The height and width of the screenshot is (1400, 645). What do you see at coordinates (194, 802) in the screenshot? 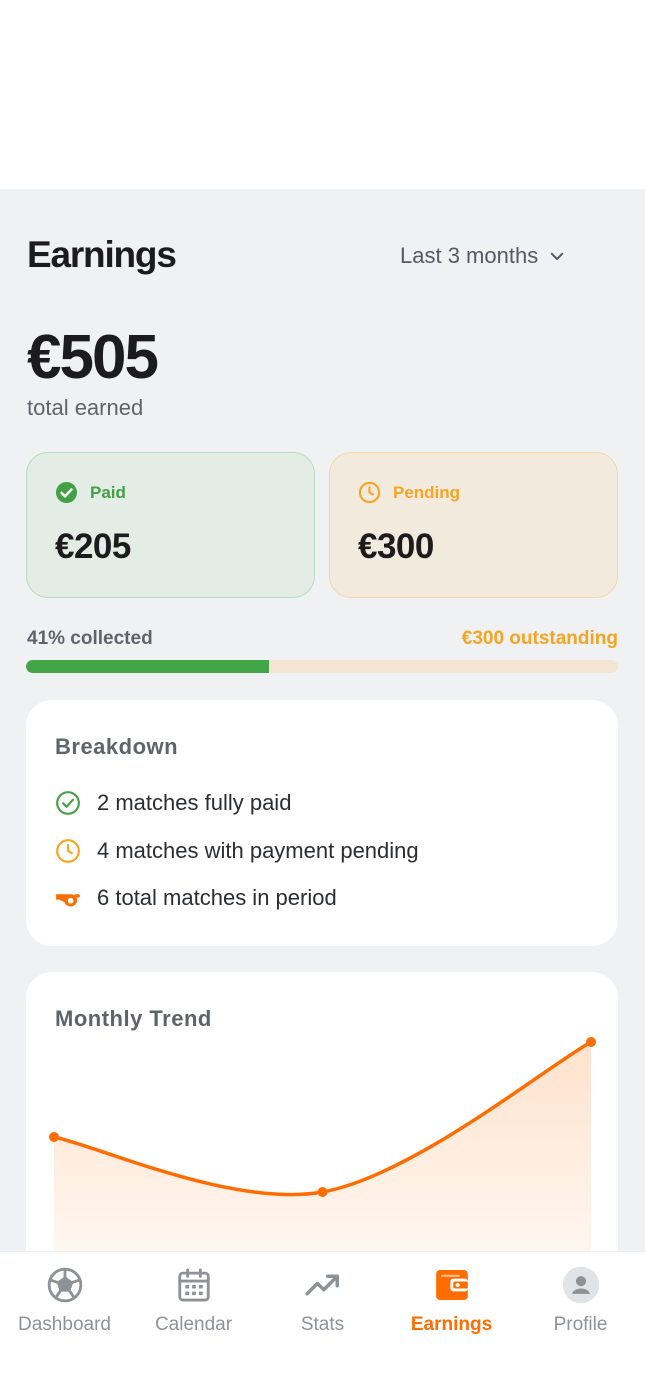
I see `breakdown-item-label: 2 matches fully paid` at bounding box center [194, 802].